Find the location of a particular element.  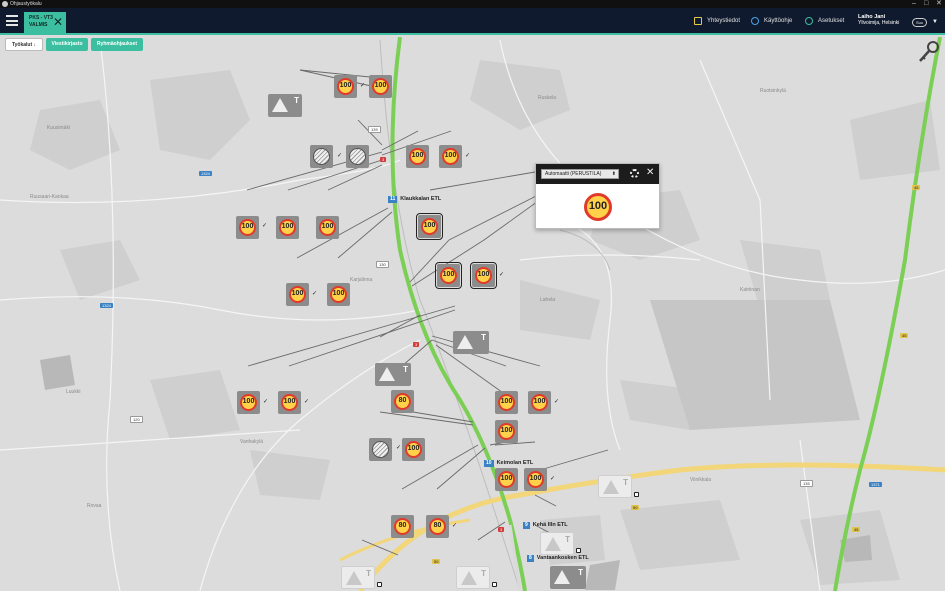

minimize-button: – is located at coordinates (914, 4).